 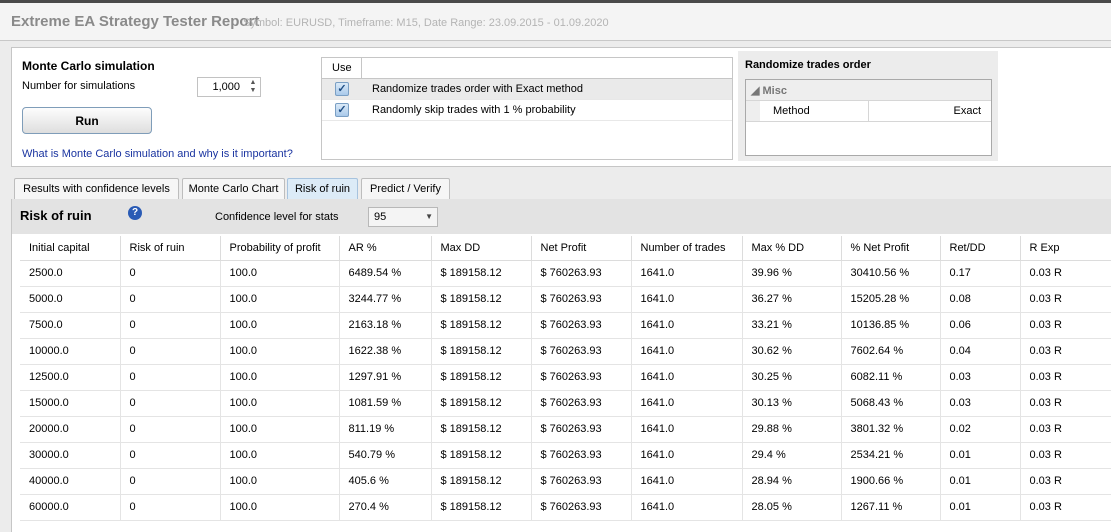 I want to click on column-header: Ret/DD, so click(x=980, y=248).